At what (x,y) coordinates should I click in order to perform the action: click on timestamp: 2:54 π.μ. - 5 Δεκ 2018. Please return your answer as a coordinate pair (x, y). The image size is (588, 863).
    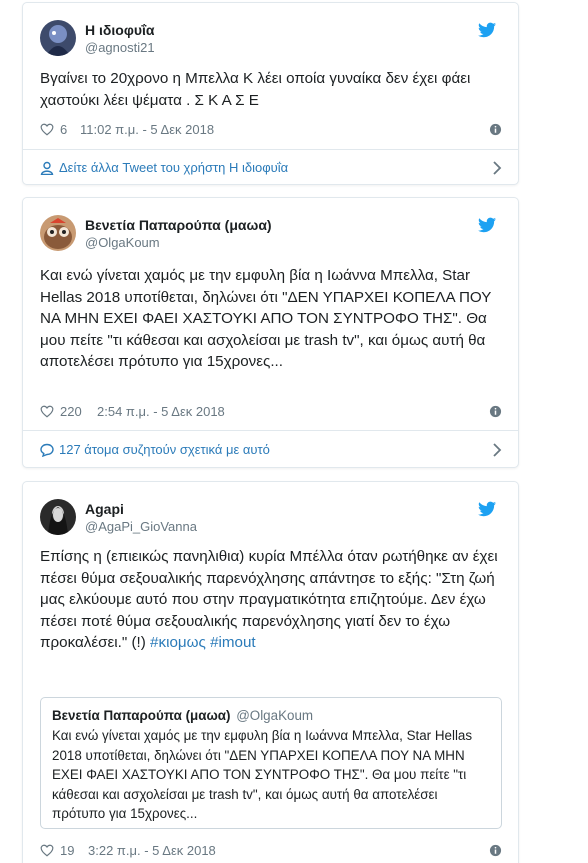
    Looking at the image, I should click on (161, 411).